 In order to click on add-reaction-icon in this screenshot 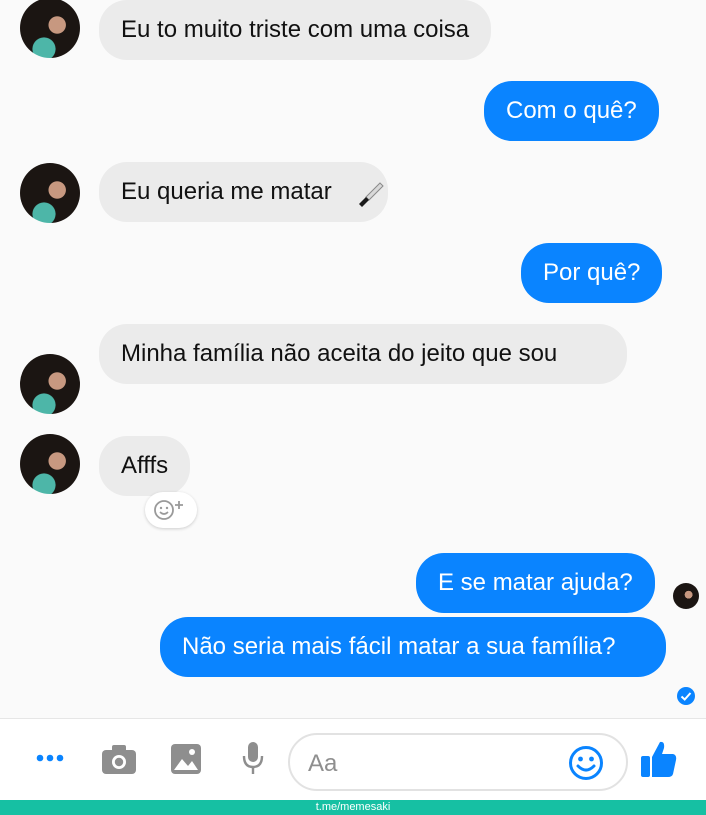, I will do `click(168, 510)`.